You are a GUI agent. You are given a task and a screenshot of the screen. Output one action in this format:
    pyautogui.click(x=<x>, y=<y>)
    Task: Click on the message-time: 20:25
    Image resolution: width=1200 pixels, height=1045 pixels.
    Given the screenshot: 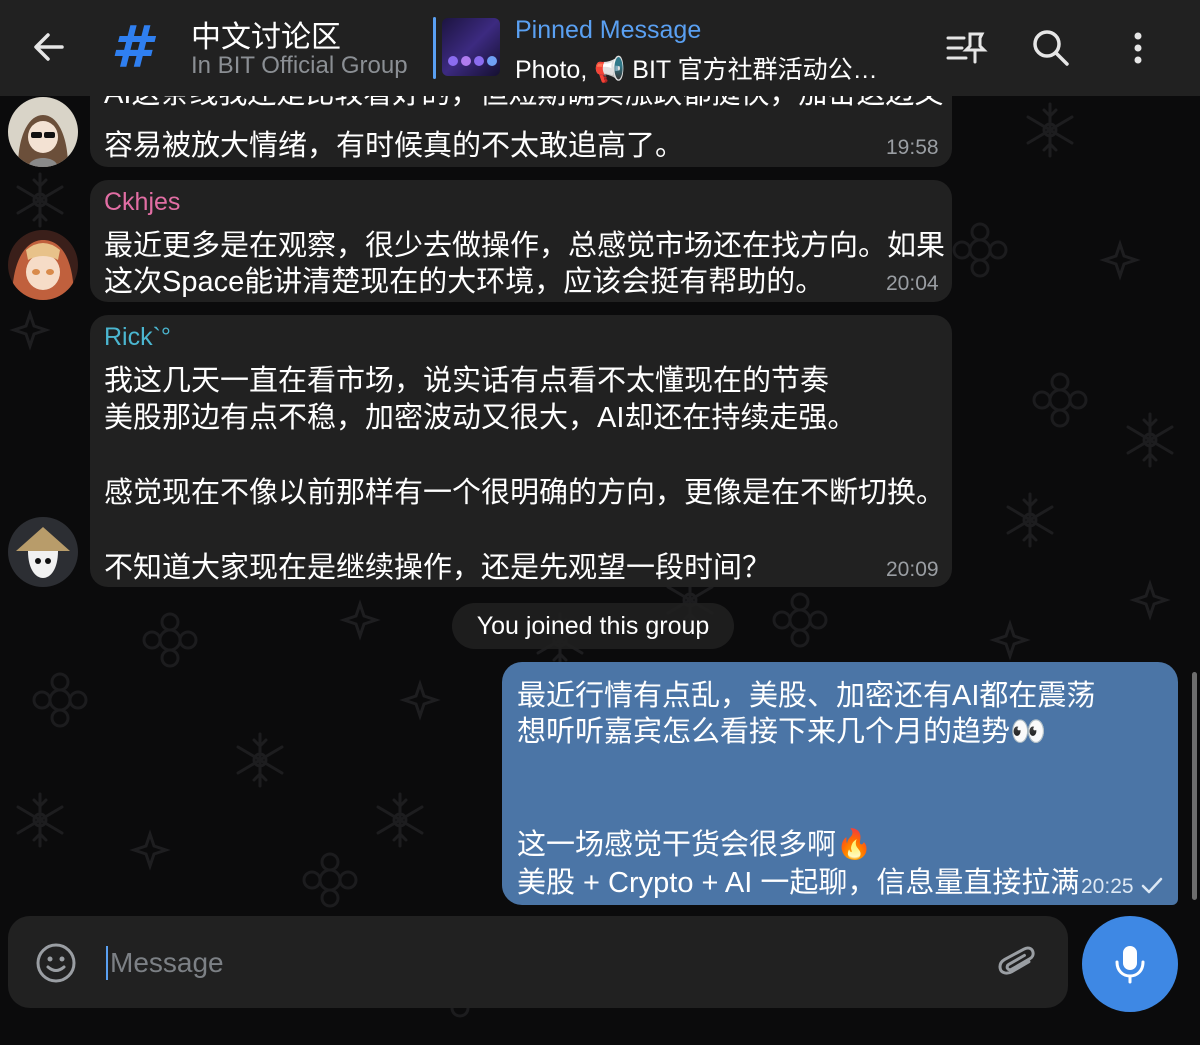 What is the action you would take?
    pyautogui.click(x=1107, y=886)
    